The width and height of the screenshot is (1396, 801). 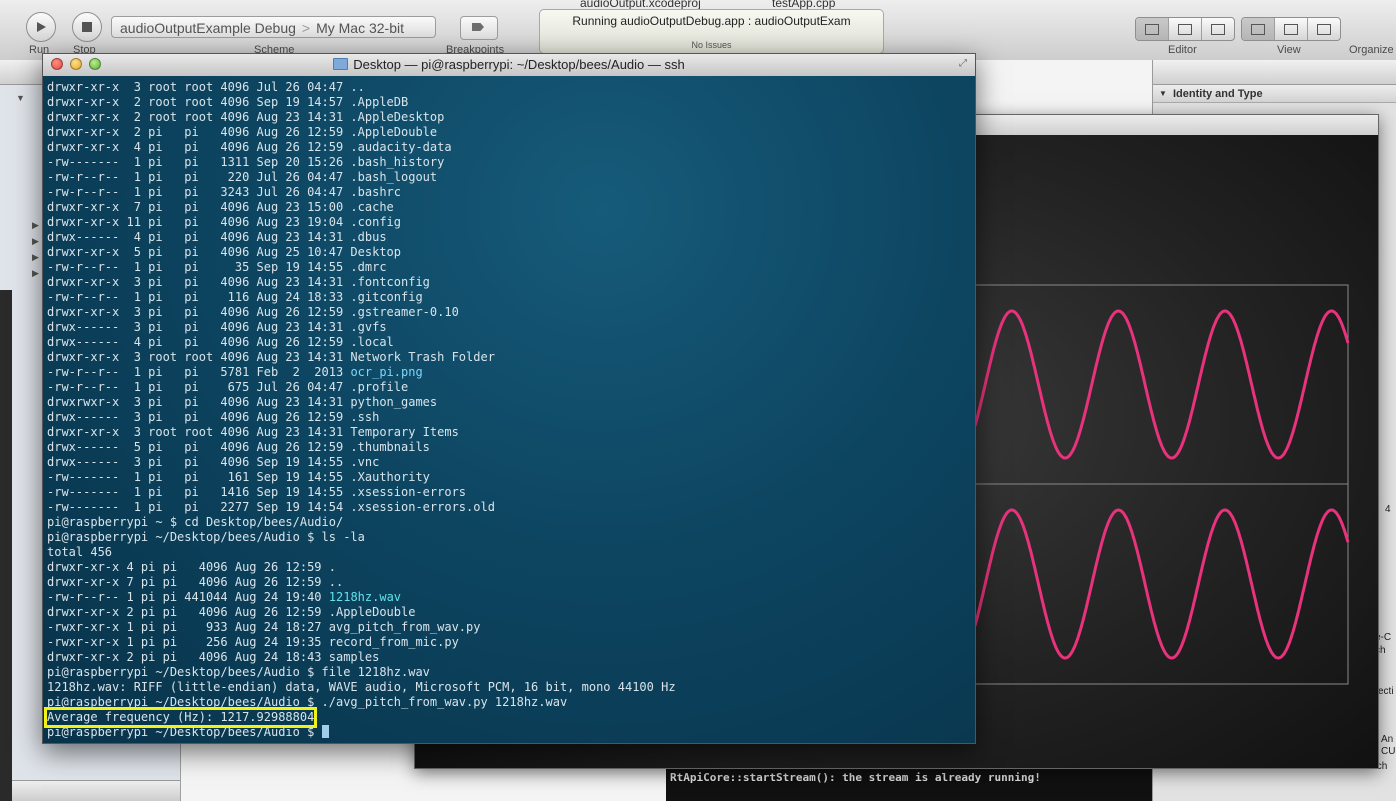 I want to click on channel-left-frame, so click(x=1161, y=384).